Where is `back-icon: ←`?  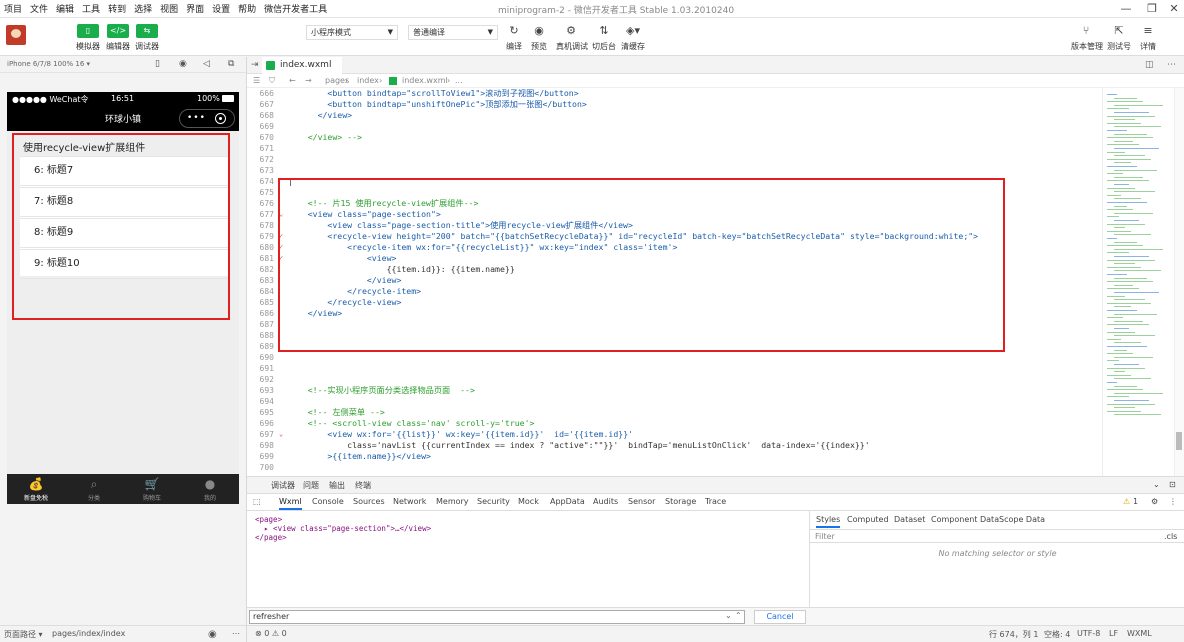 back-icon: ← is located at coordinates (292, 80).